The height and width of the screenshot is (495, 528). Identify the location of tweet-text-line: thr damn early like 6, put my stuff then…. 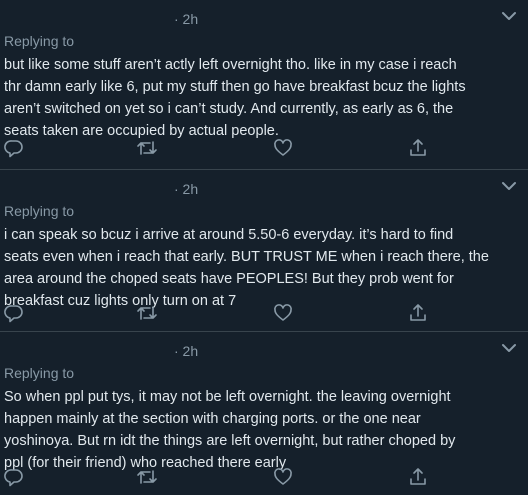
(235, 87).